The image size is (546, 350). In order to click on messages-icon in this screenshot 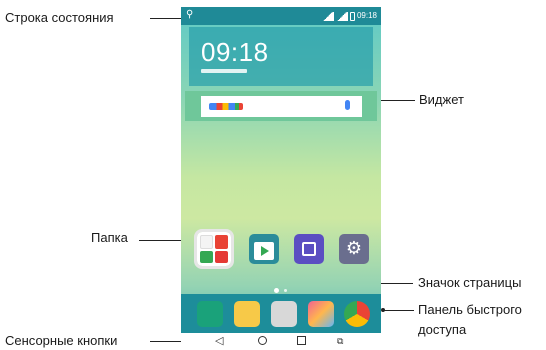, I will do `click(247, 314)`.